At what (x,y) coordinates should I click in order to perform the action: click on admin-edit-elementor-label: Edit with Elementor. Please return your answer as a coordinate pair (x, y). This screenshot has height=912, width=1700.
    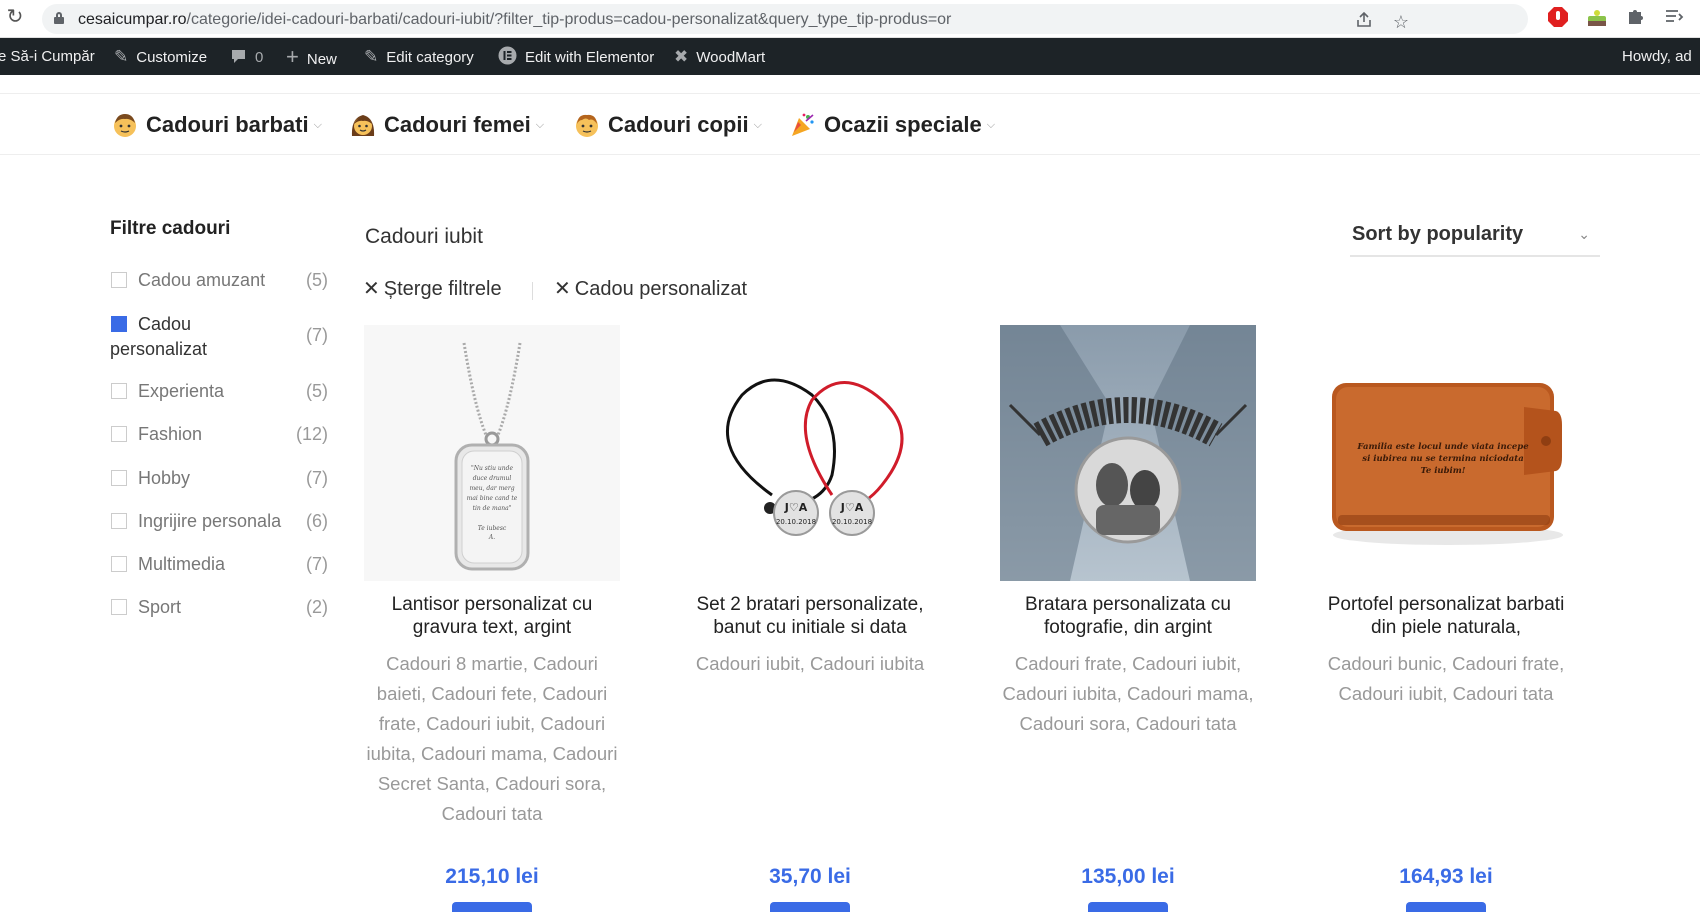
    Looking at the image, I should click on (590, 57).